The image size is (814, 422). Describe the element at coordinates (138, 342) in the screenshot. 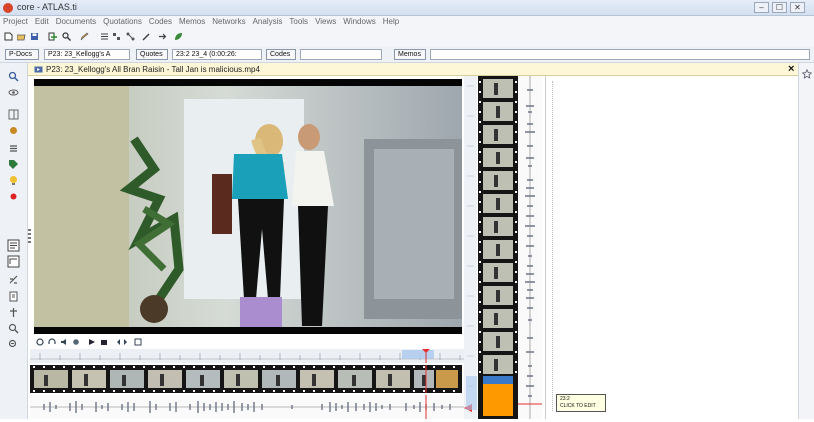

I see `fullscreen-icon` at that location.